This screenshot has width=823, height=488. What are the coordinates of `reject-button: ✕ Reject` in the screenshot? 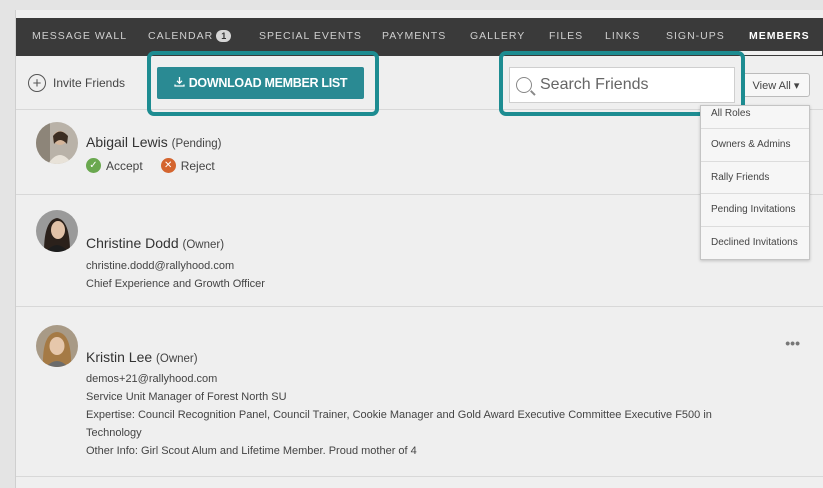 It's located at (187, 165).